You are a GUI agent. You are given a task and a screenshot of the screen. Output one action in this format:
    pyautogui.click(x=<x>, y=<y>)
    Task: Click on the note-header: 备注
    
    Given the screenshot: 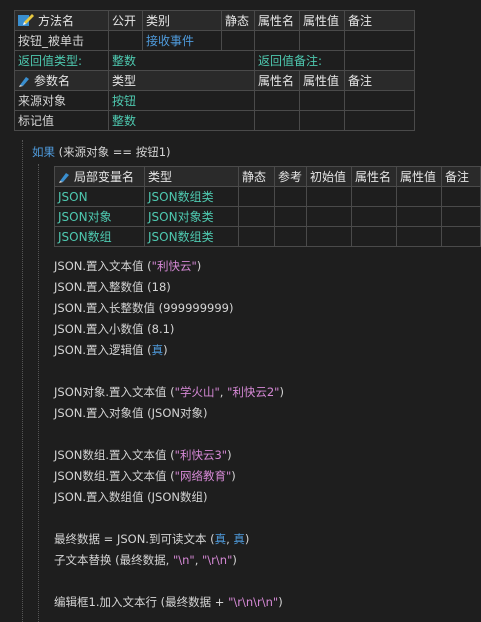 What is the action you would take?
    pyautogui.click(x=379, y=20)
    